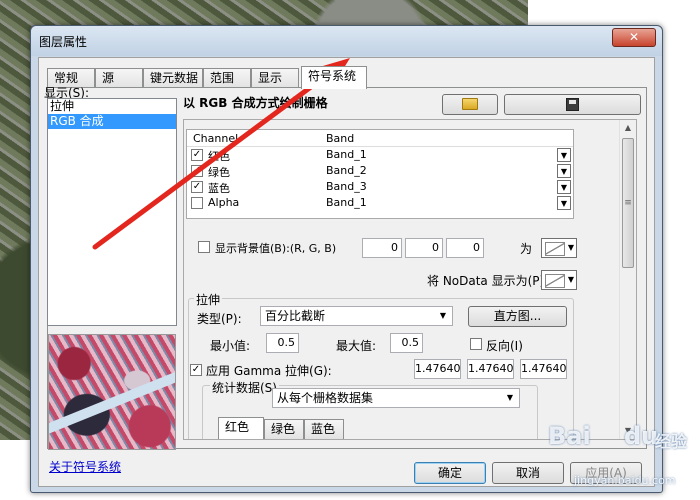 The height and width of the screenshot is (500, 700). Describe the element at coordinates (634, 37) in the screenshot. I see `close-button: ✕` at that location.